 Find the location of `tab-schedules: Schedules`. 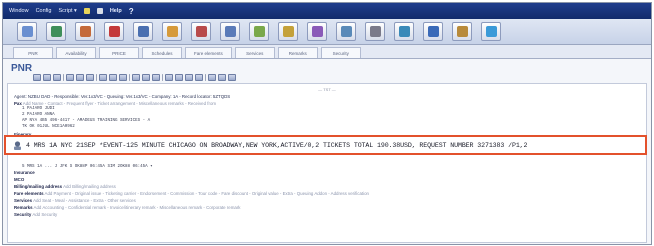

tab-schedules: Schedules is located at coordinates (162, 52).